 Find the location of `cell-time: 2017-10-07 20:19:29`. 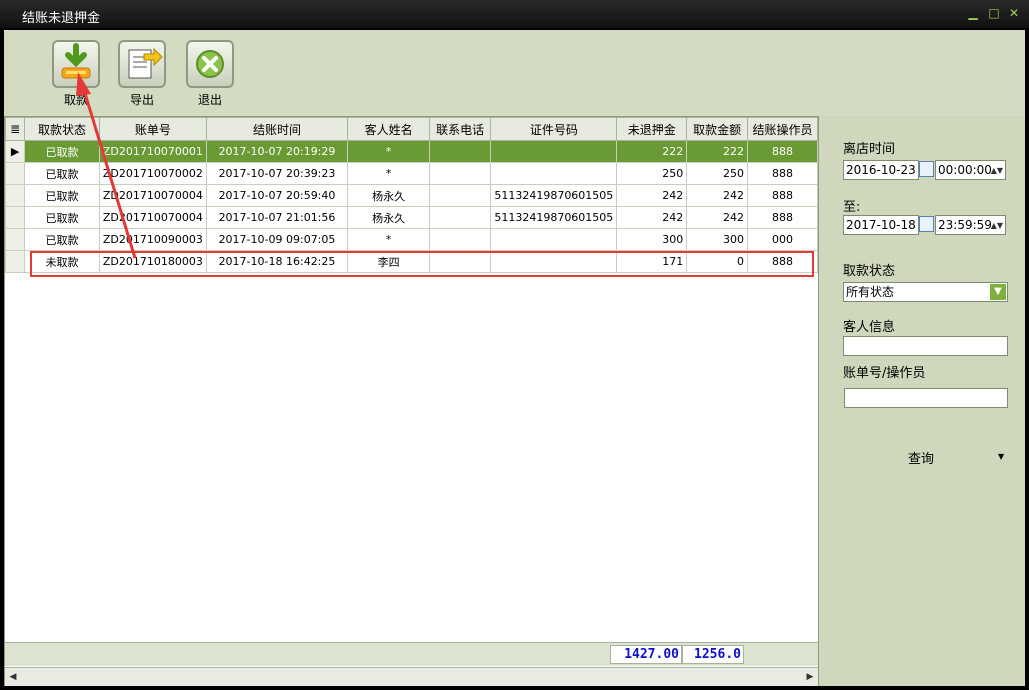

cell-time: 2017-10-07 20:19:29 is located at coordinates (277, 151).